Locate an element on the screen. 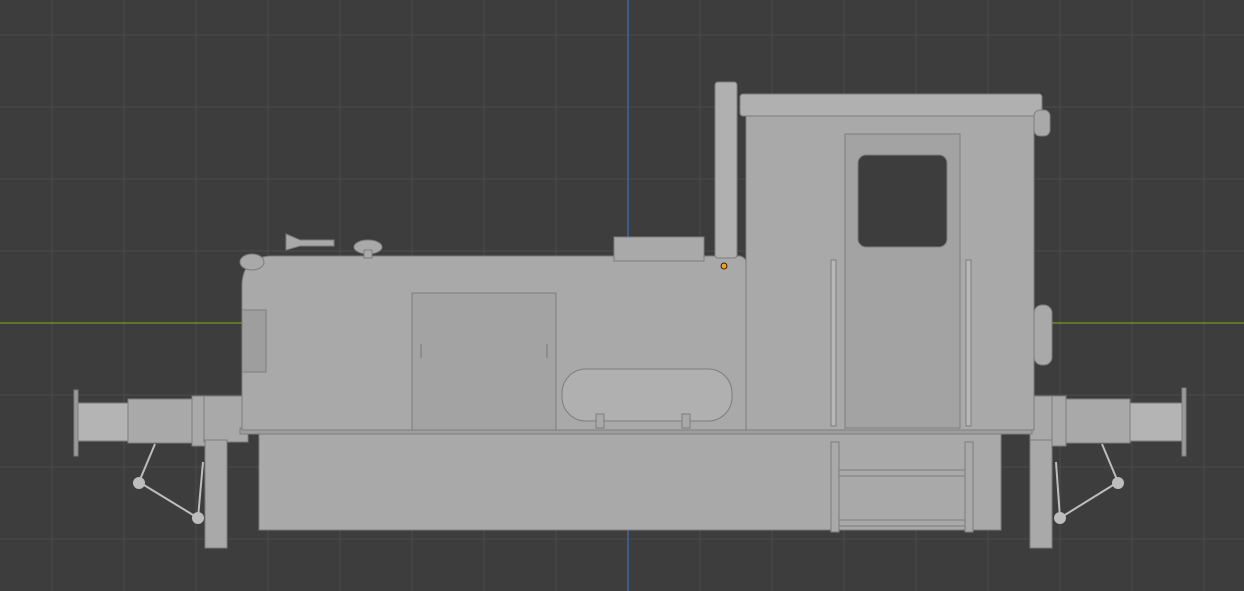 Image resolution: width=1244 pixels, height=591 pixels. left-wheel-guard is located at coordinates (216, 494).